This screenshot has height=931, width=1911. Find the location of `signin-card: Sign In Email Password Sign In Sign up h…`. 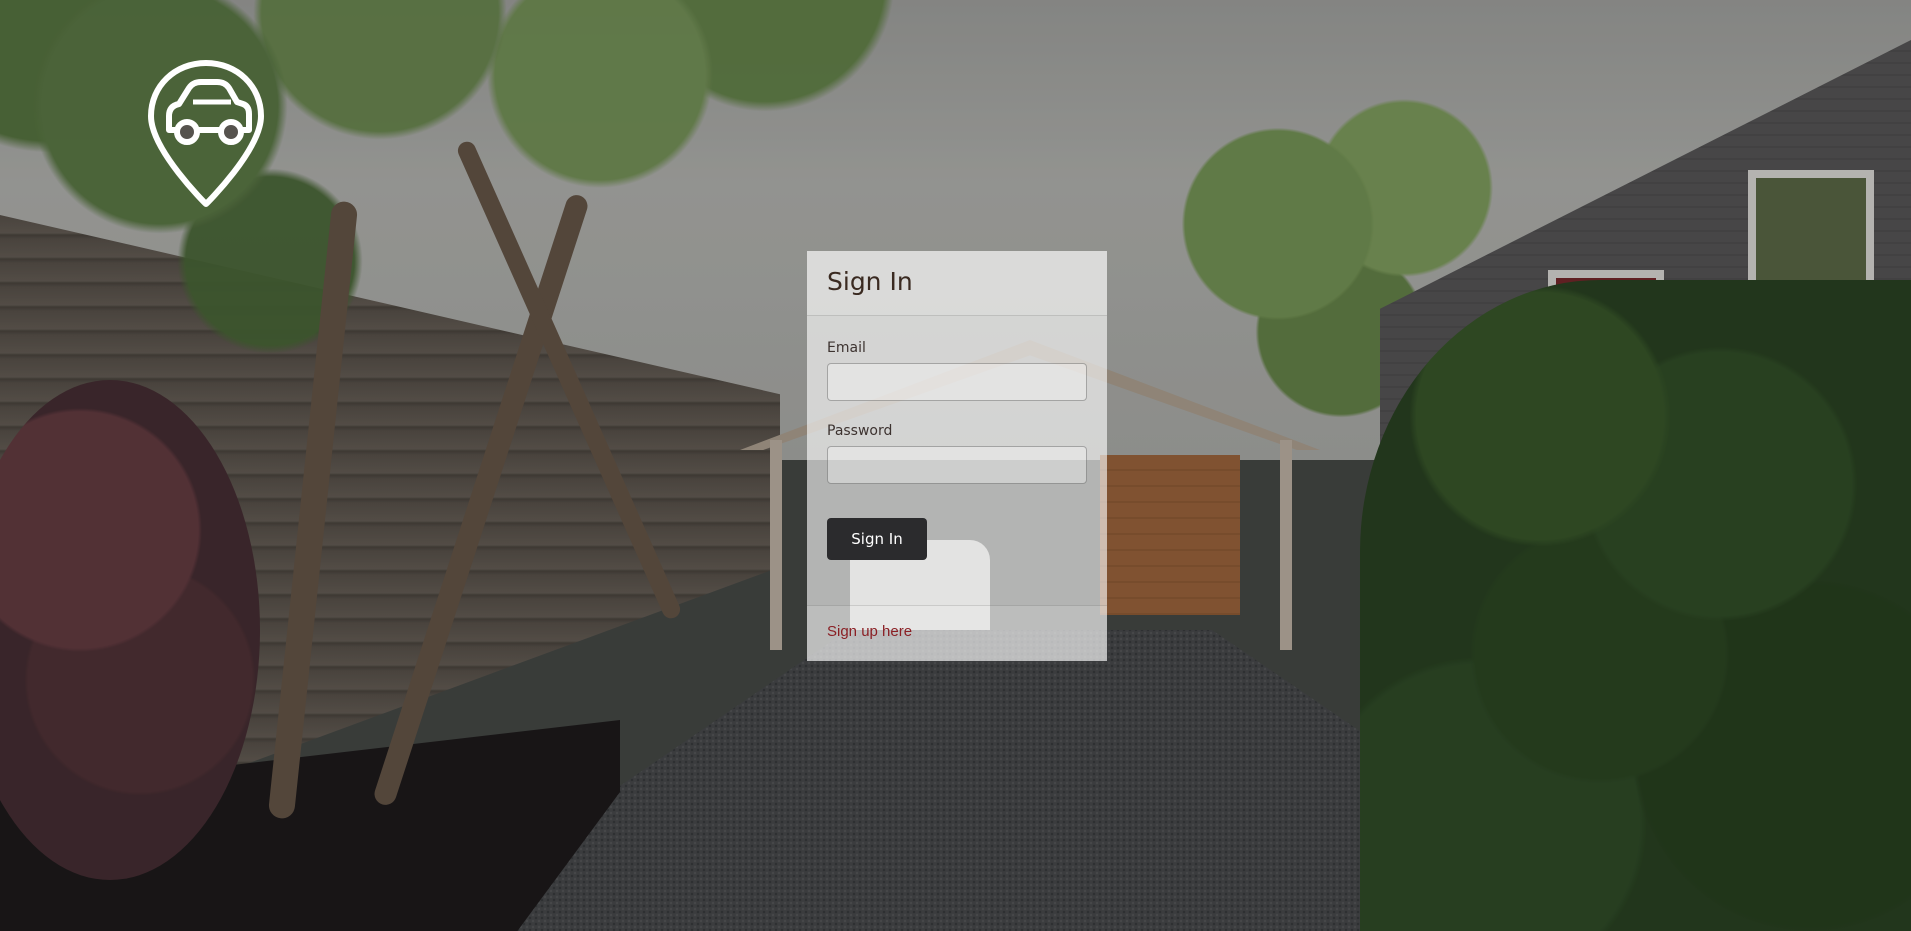

signin-card: Sign In Email Password Sign In Sign up h… is located at coordinates (957, 456).